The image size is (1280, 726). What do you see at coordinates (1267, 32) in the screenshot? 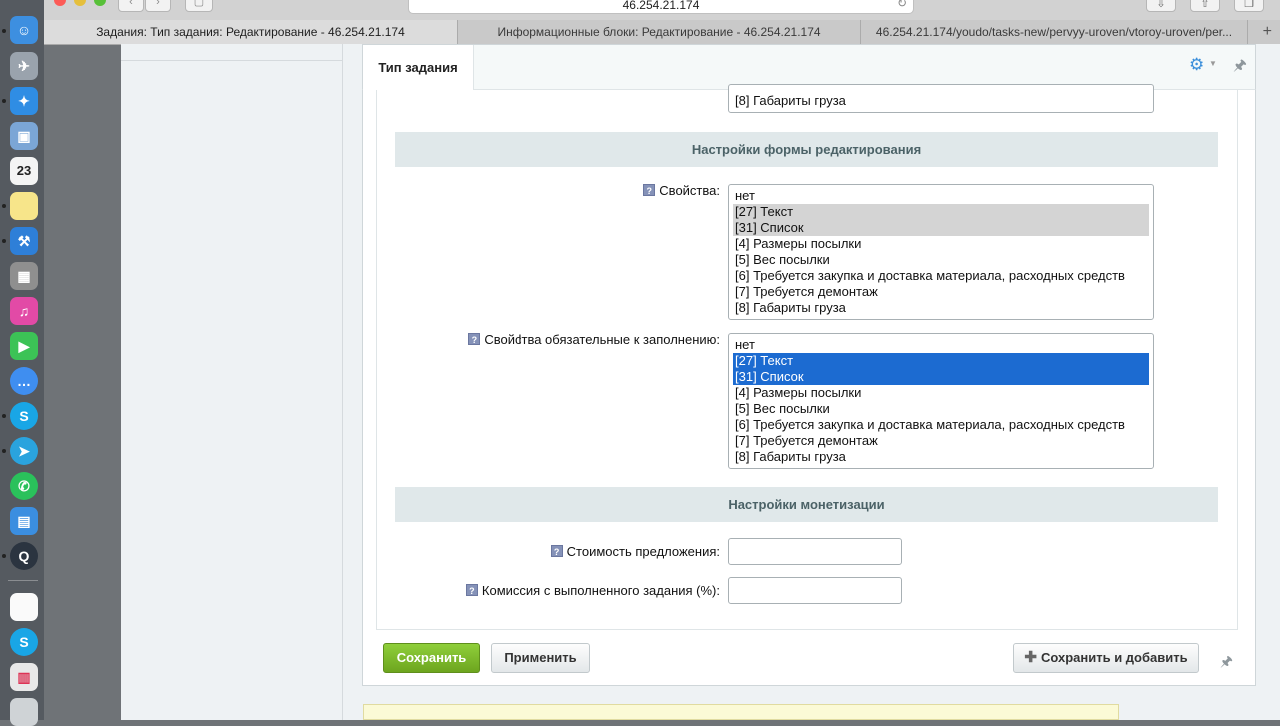
I see `new-tab-button: +` at bounding box center [1267, 32].